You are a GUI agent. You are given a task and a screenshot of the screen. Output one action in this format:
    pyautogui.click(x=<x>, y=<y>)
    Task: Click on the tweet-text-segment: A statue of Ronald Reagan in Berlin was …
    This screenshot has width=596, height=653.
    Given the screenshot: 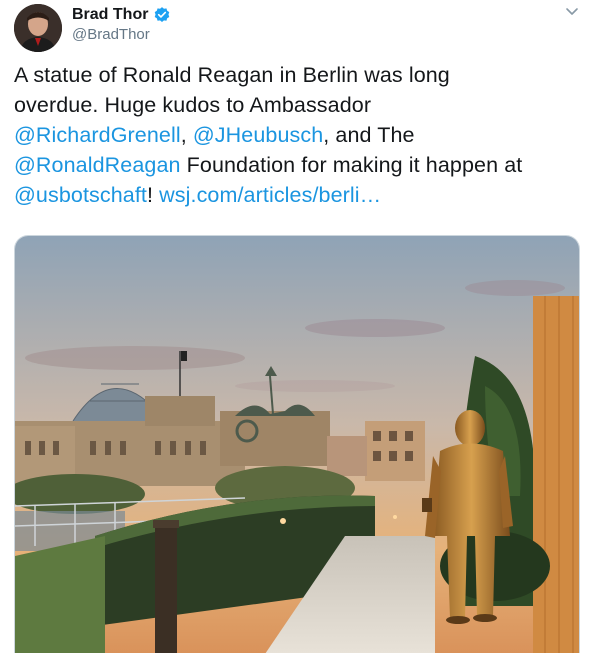 What is the action you would take?
    pyautogui.click(x=232, y=75)
    